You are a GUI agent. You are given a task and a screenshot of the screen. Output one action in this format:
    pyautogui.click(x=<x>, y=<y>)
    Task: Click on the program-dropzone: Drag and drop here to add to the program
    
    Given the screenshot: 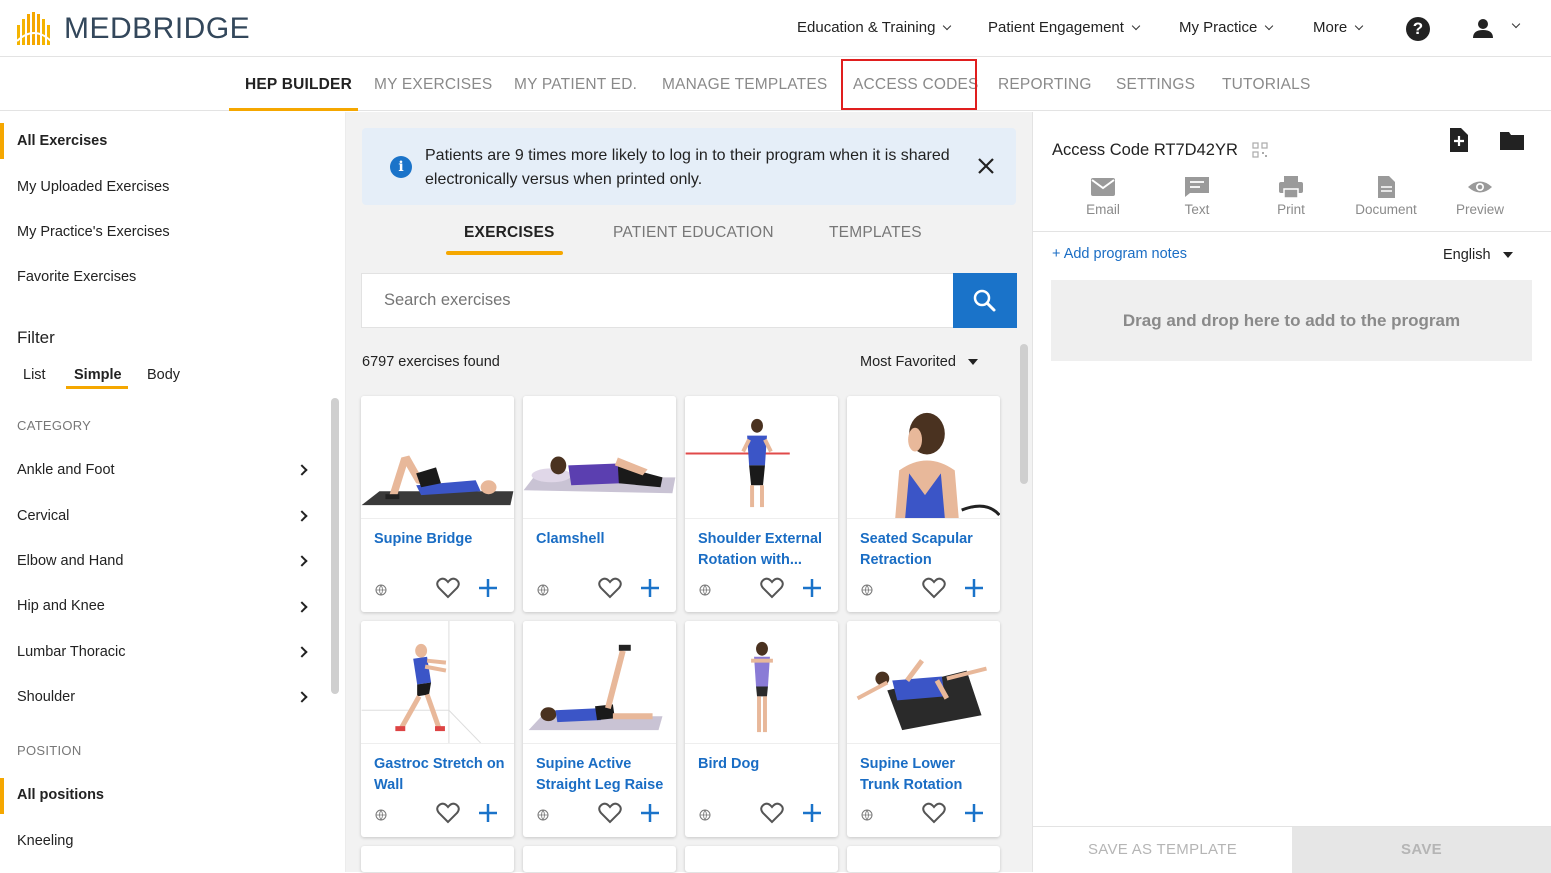 What is the action you would take?
    pyautogui.click(x=1291, y=320)
    